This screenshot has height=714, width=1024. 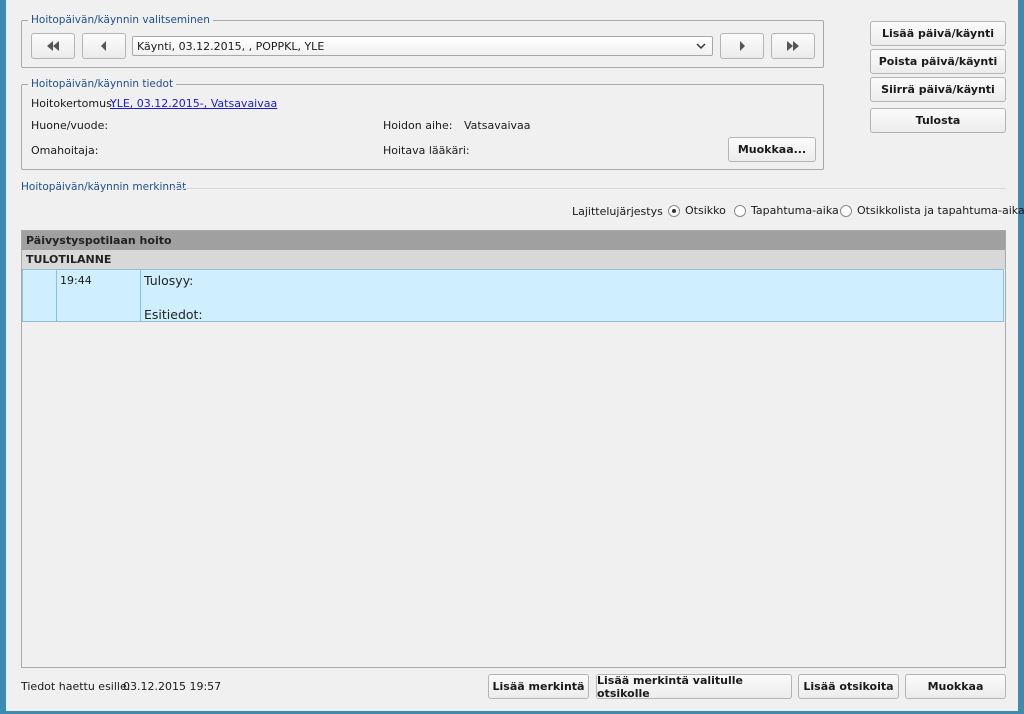 I want to click on entries-divider, so click(x=589, y=188).